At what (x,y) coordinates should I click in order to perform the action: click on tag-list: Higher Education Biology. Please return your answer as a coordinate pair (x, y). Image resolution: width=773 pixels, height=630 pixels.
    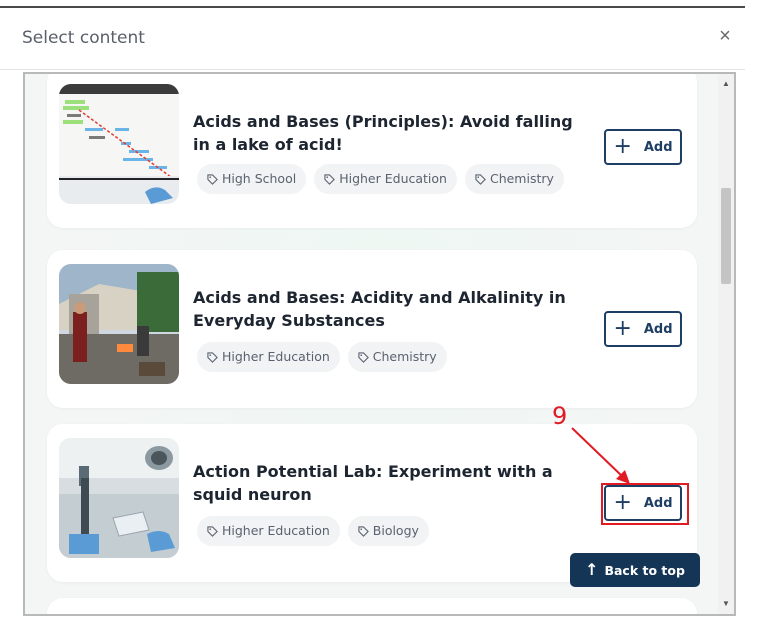
    Looking at the image, I should click on (313, 531).